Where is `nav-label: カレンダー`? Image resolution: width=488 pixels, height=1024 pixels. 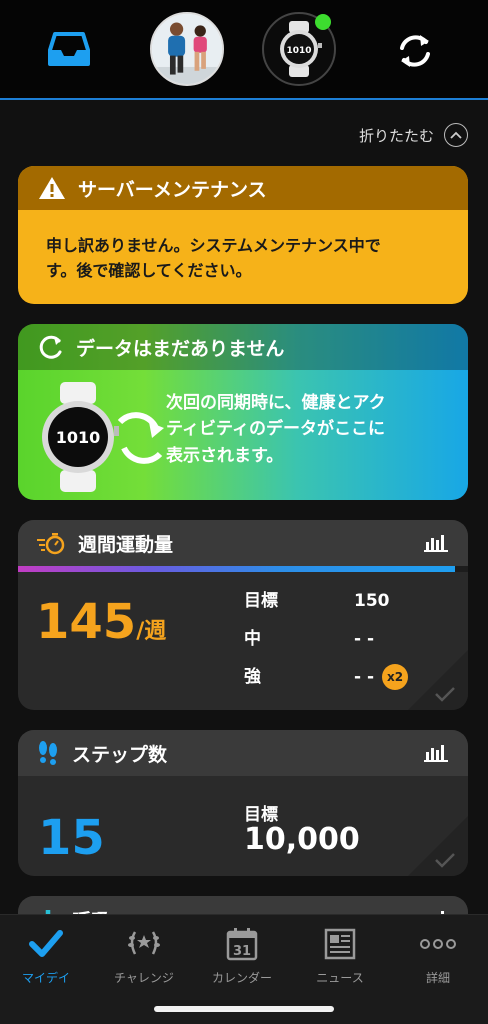 nav-label: カレンダー is located at coordinates (241, 978).